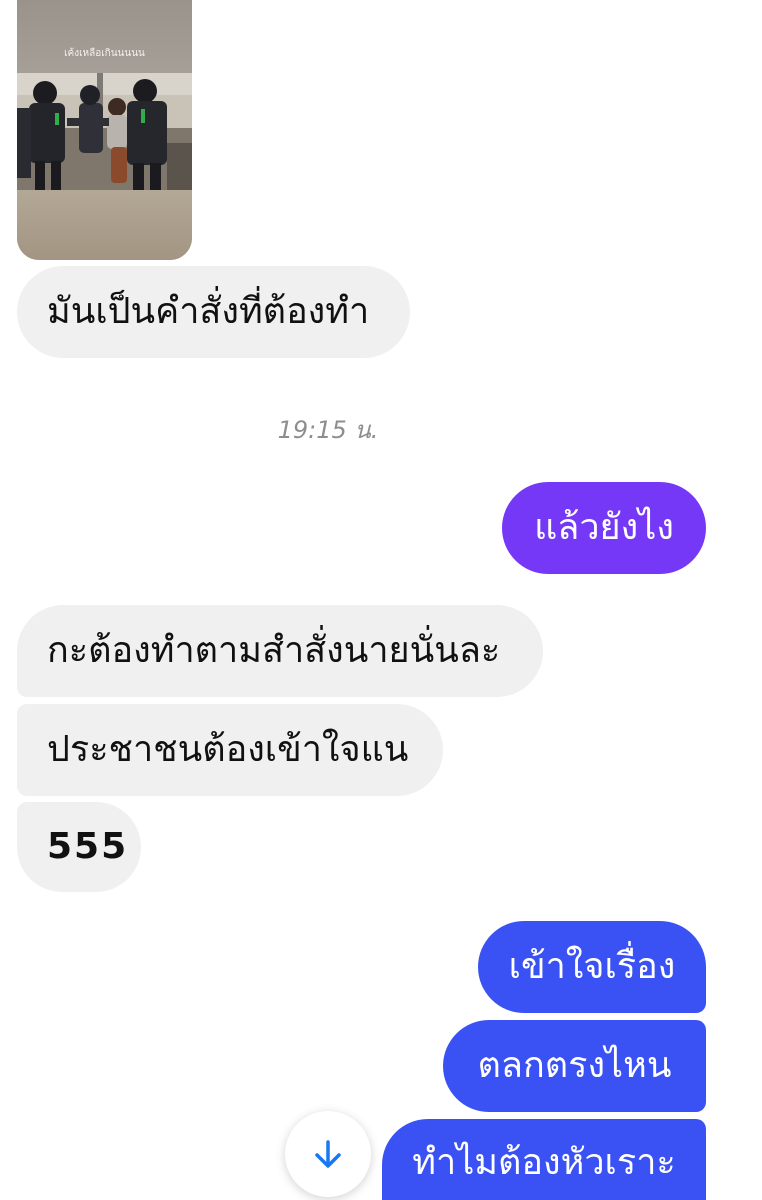  I want to click on incoming-message: กะต้องทำตามสำสั่งนายนั่นละ, so click(280, 651).